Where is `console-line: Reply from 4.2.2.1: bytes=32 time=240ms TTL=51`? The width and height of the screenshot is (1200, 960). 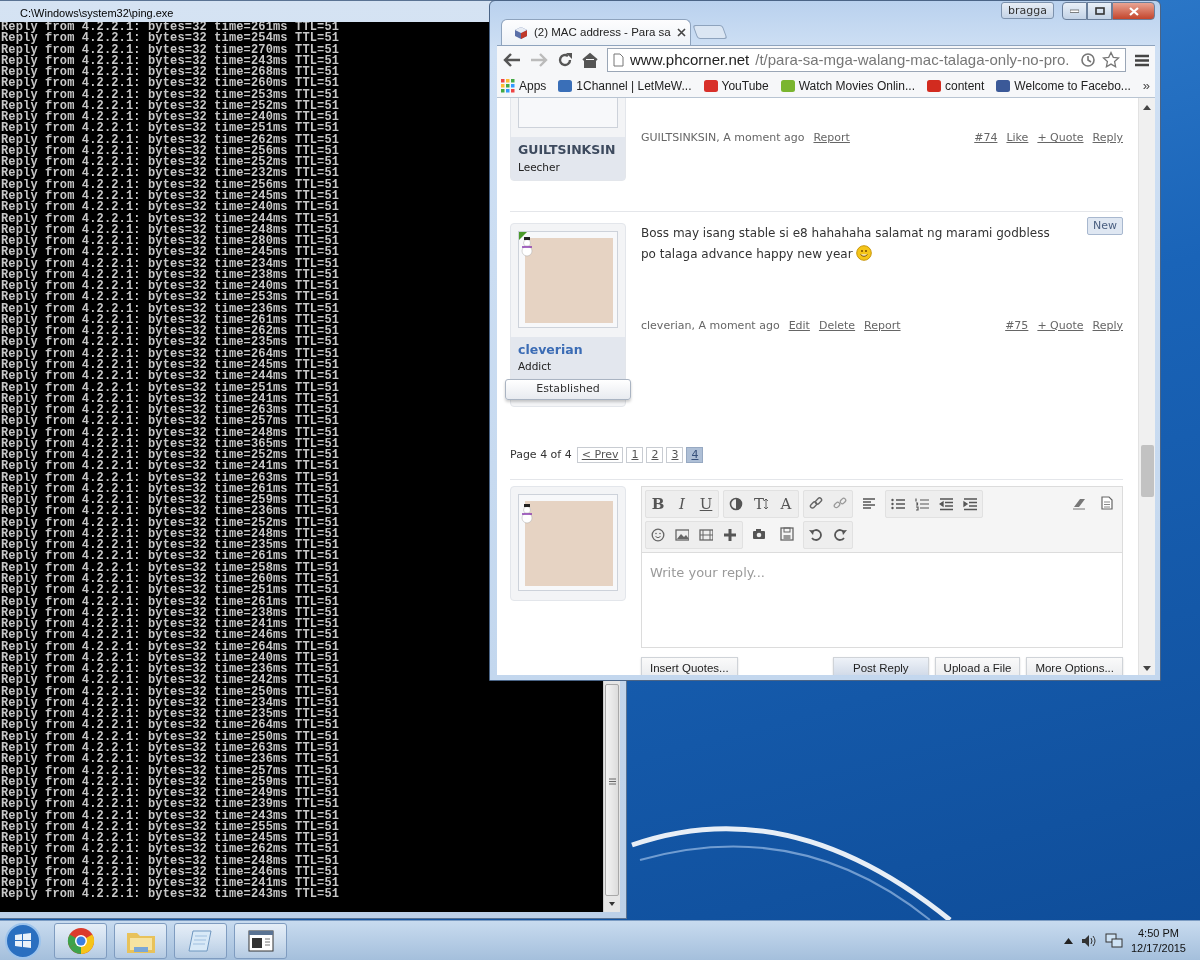
console-line: Reply from 4.2.2.1: bytes=32 time=240ms TTL=51 is located at coordinates (170, 208).